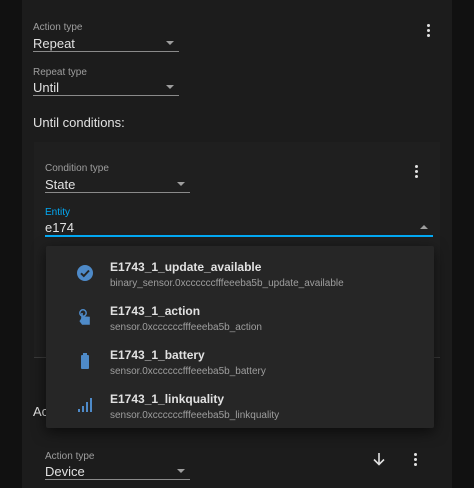  I want to click on repeat-type-underline, so click(106, 95).